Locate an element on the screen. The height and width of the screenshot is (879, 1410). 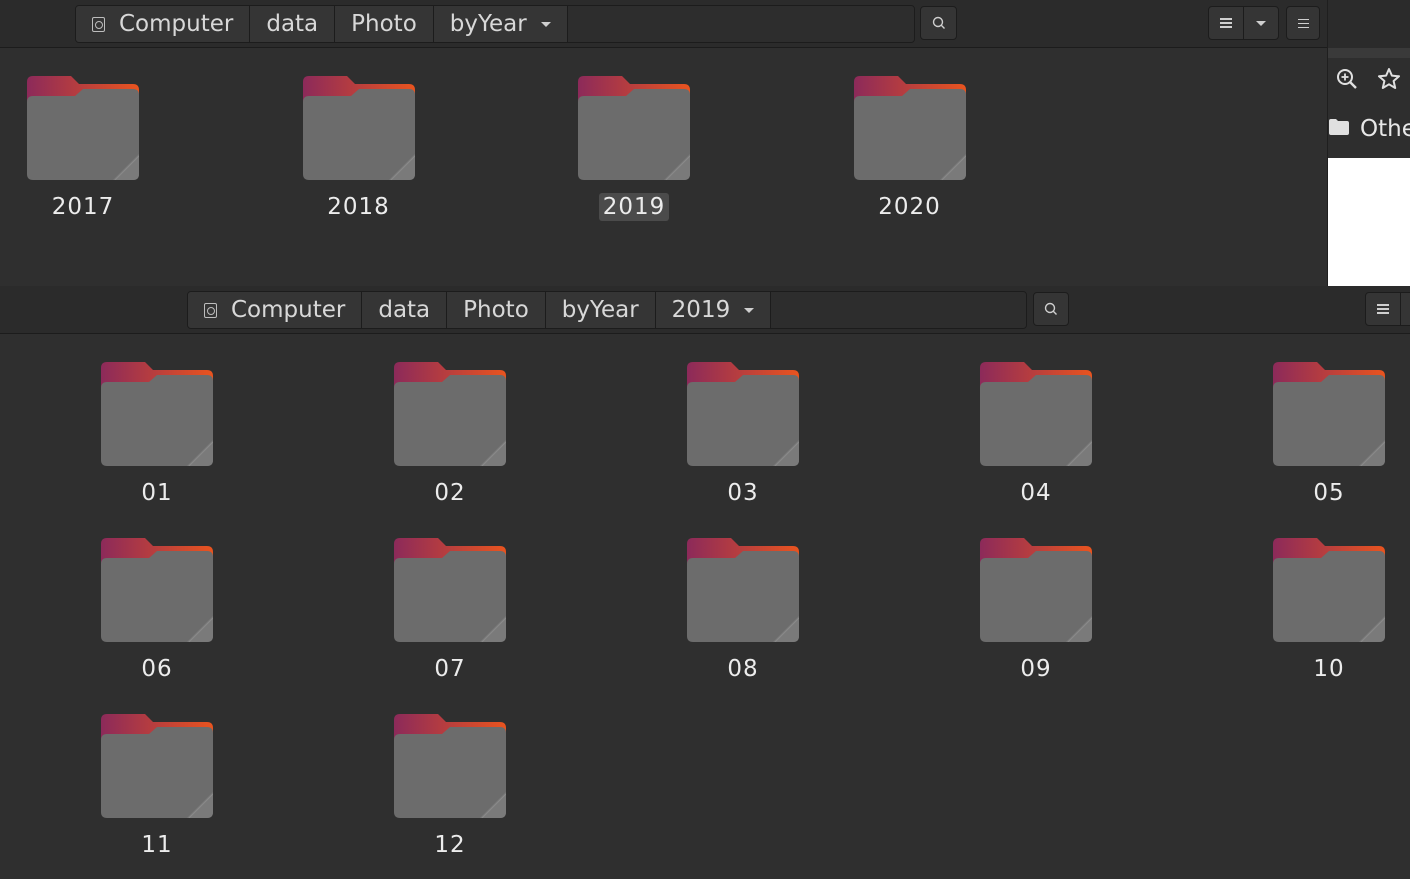
folder-label-text: 2020 is located at coordinates (909, 207).